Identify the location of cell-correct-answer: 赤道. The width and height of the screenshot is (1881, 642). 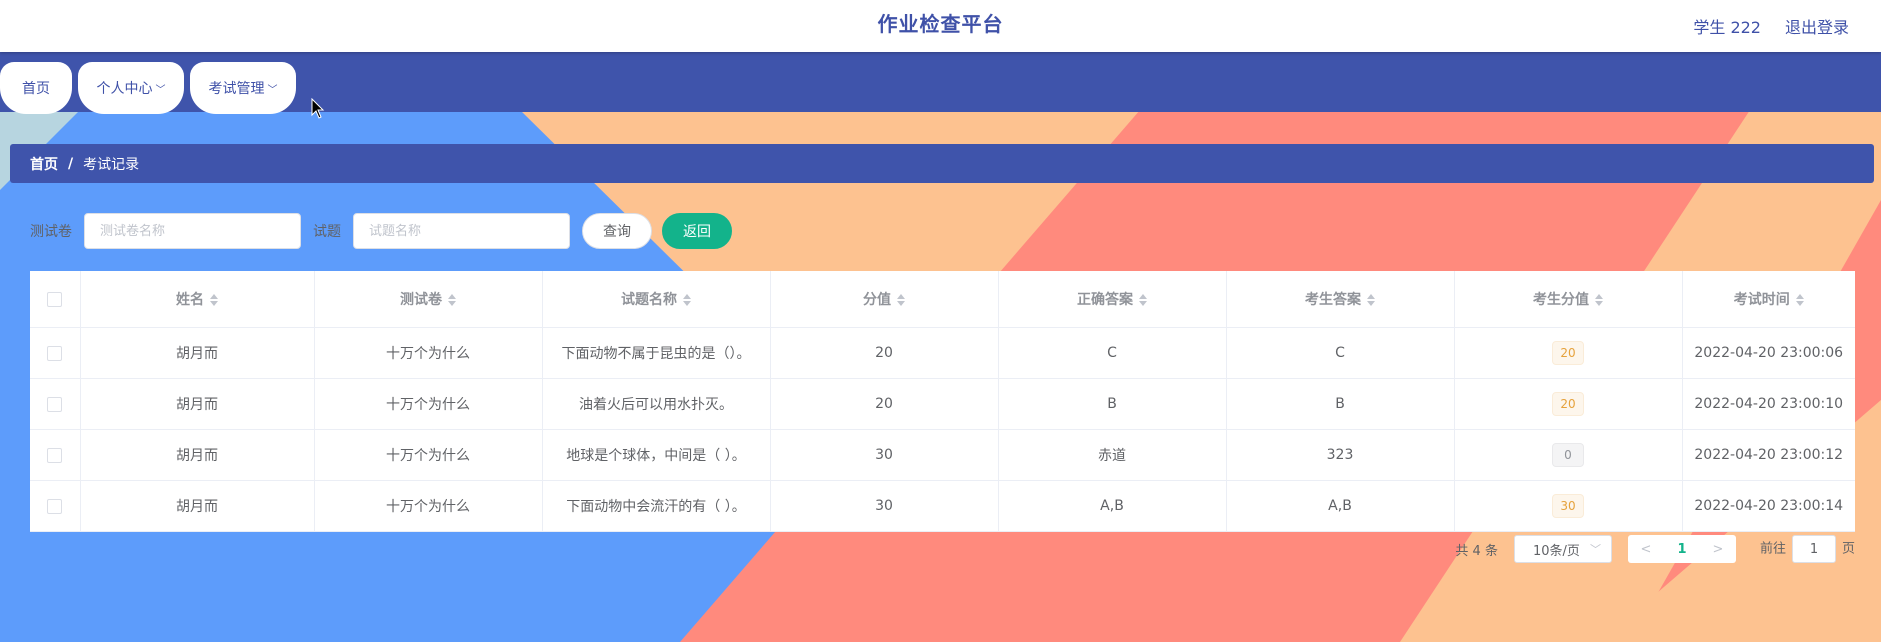
(1112, 455).